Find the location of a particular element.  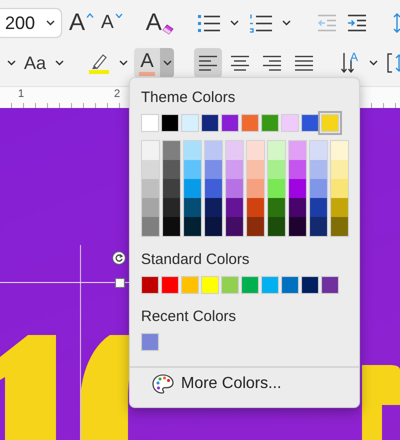

ruler-number: 1 is located at coordinates (21, 94).